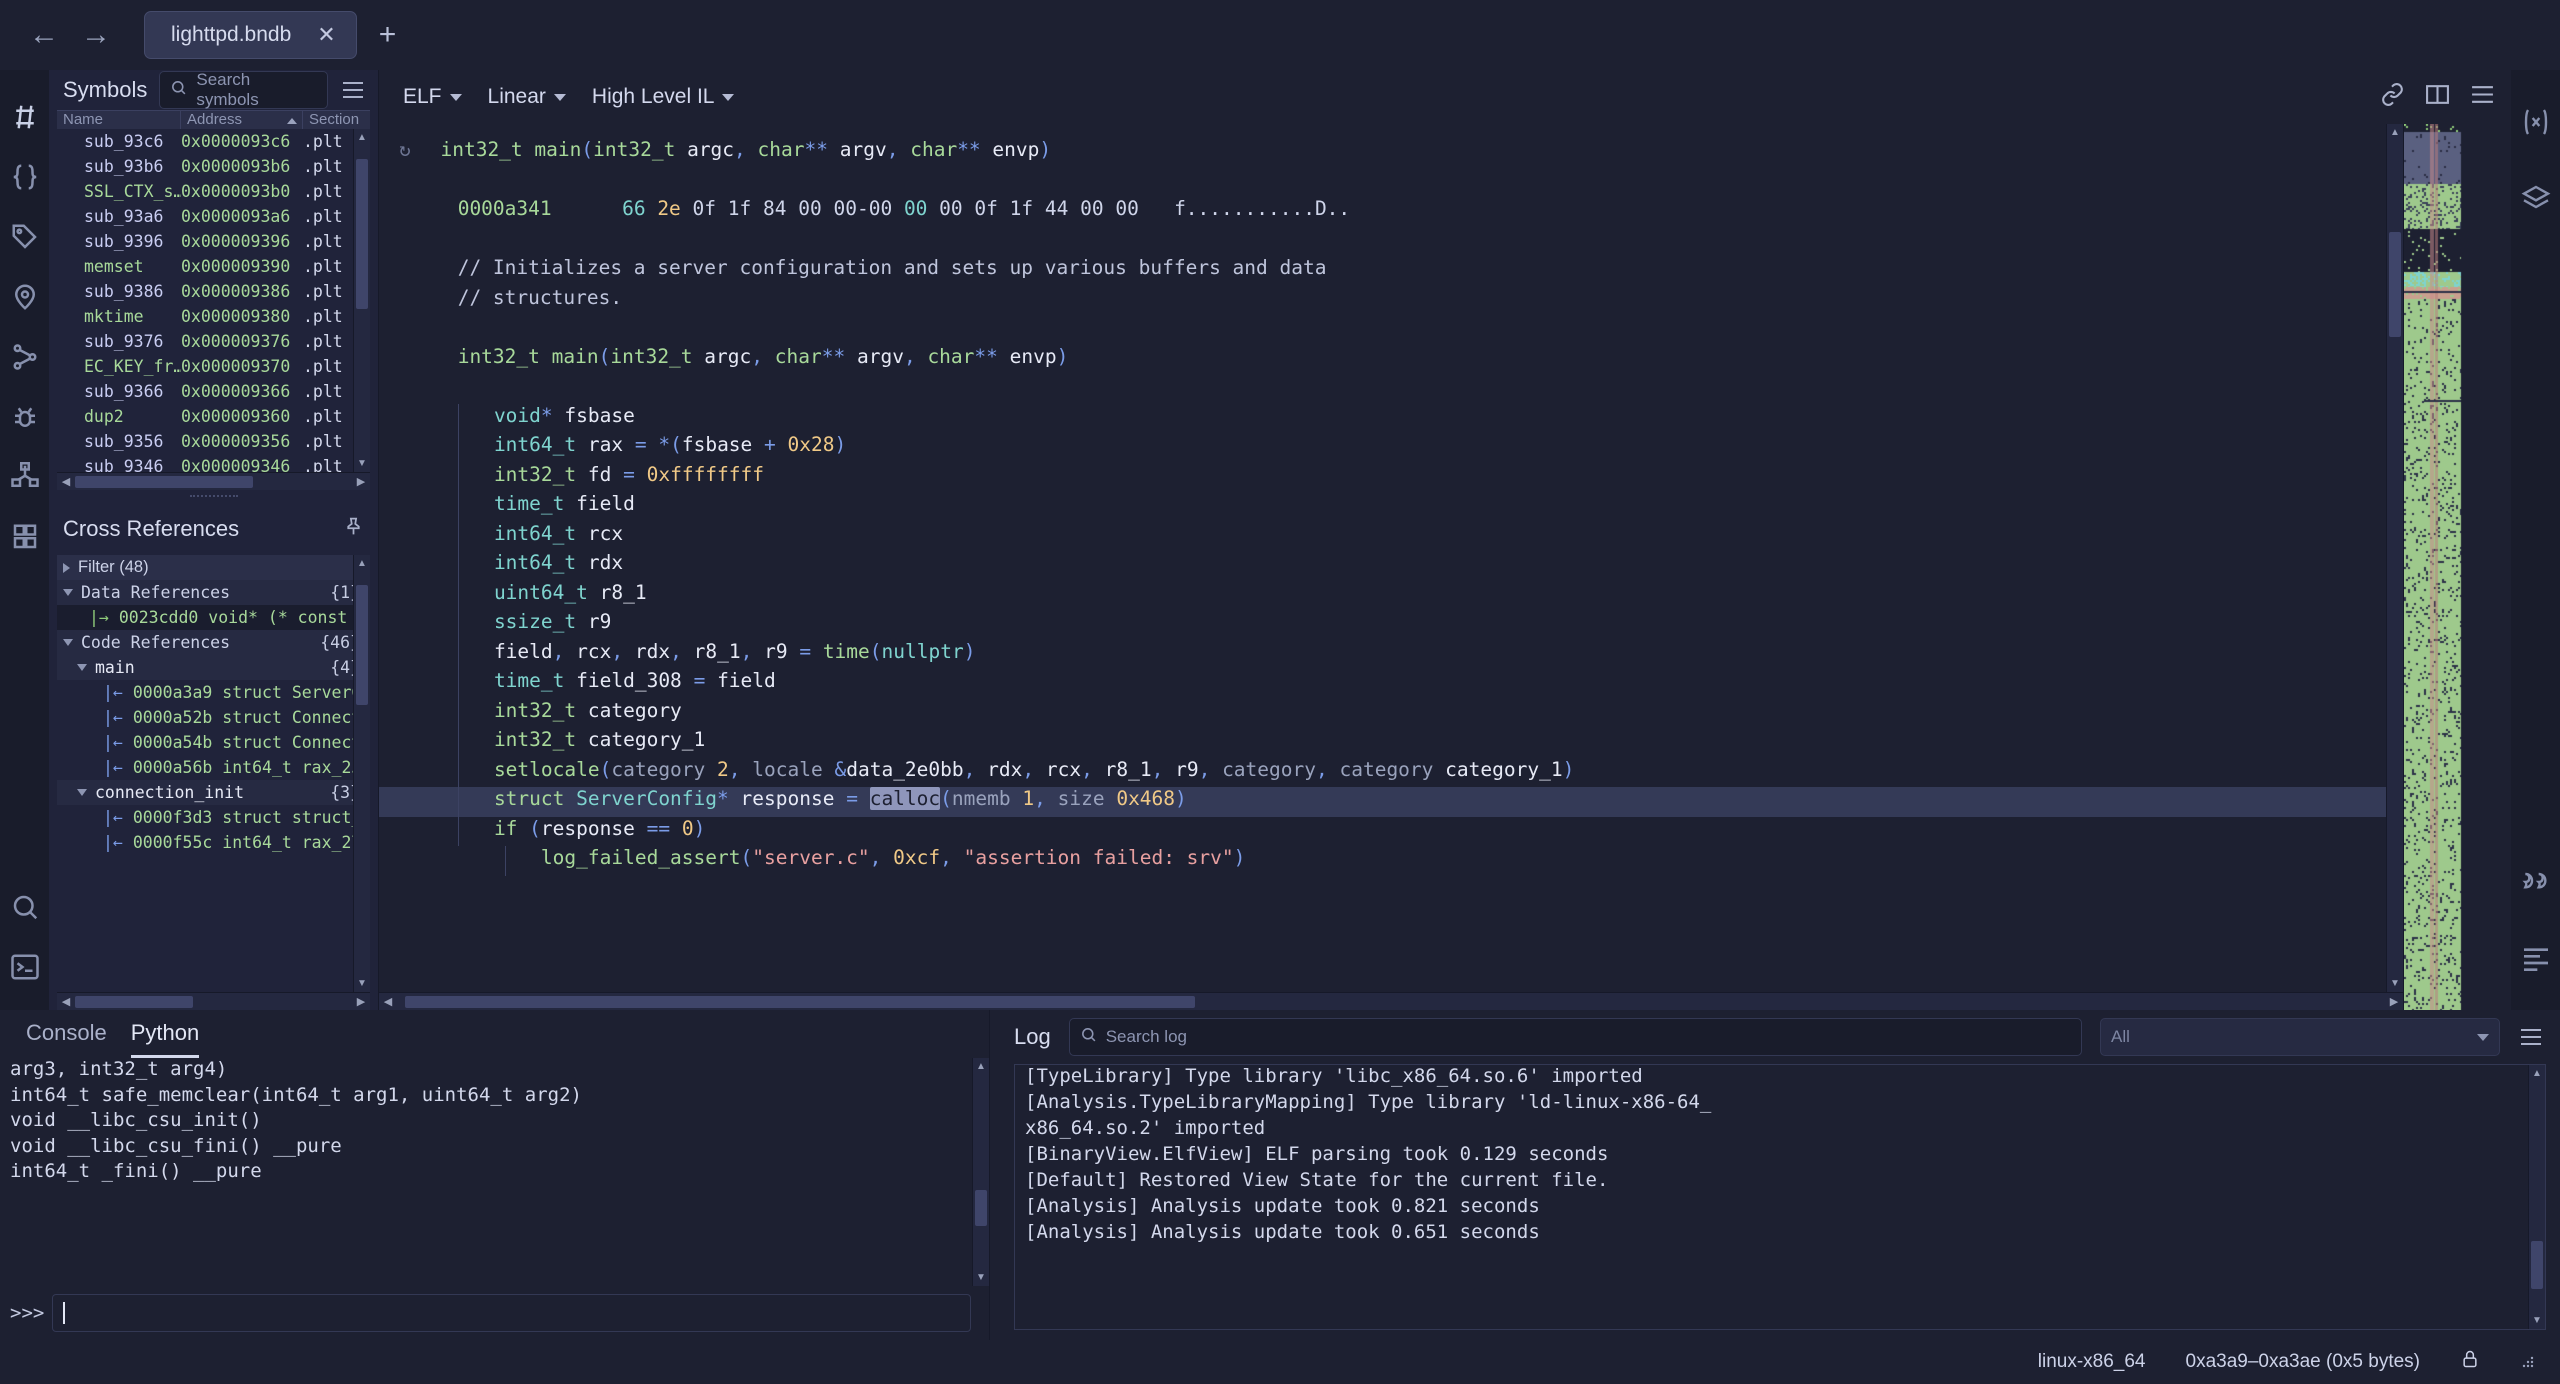 Image resolution: width=2560 pixels, height=1384 pixels. What do you see at coordinates (408, 149) in the screenshot?
I see `refresh-icon: ↻` at bounding box center [408, 149].